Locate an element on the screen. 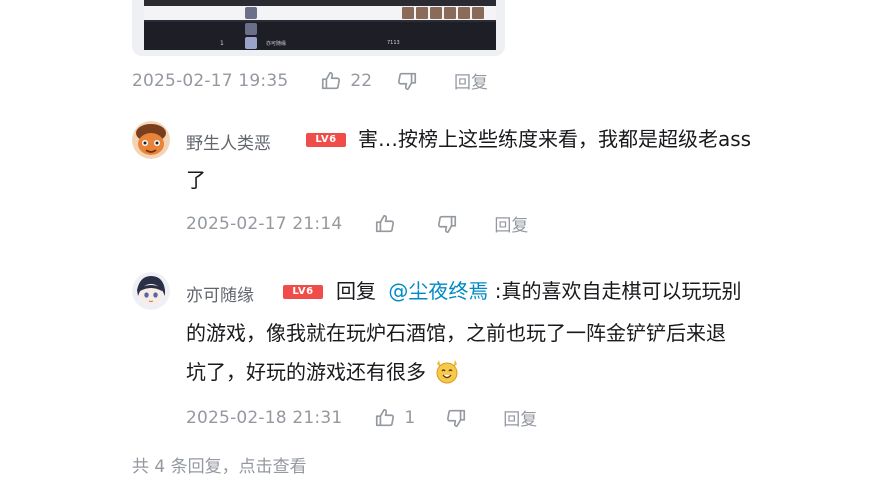 Image resolution: width=870 pixels, height=492 pixels. comment-text: 回复 @尘夜终焉 :真的喜欢自走棋可以玩玩别 is located at coordinates (538, 291).